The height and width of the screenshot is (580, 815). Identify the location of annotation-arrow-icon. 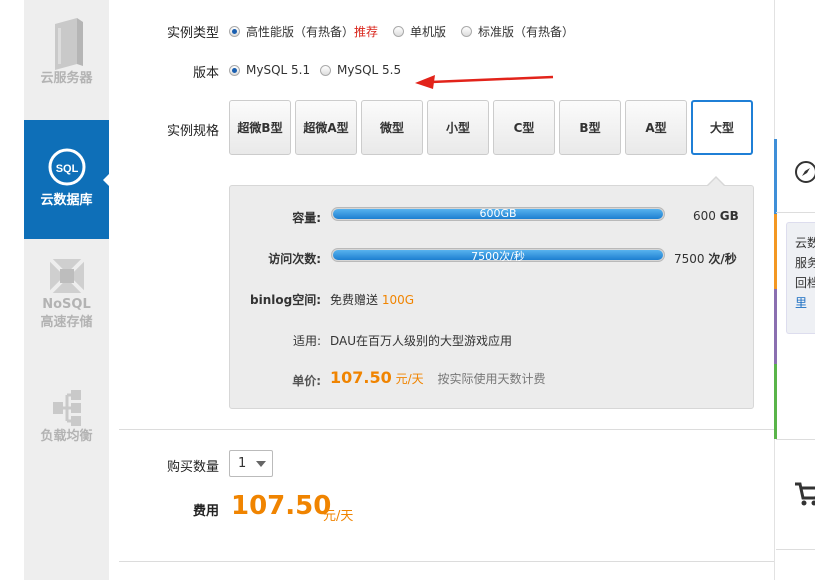
(484, 82).